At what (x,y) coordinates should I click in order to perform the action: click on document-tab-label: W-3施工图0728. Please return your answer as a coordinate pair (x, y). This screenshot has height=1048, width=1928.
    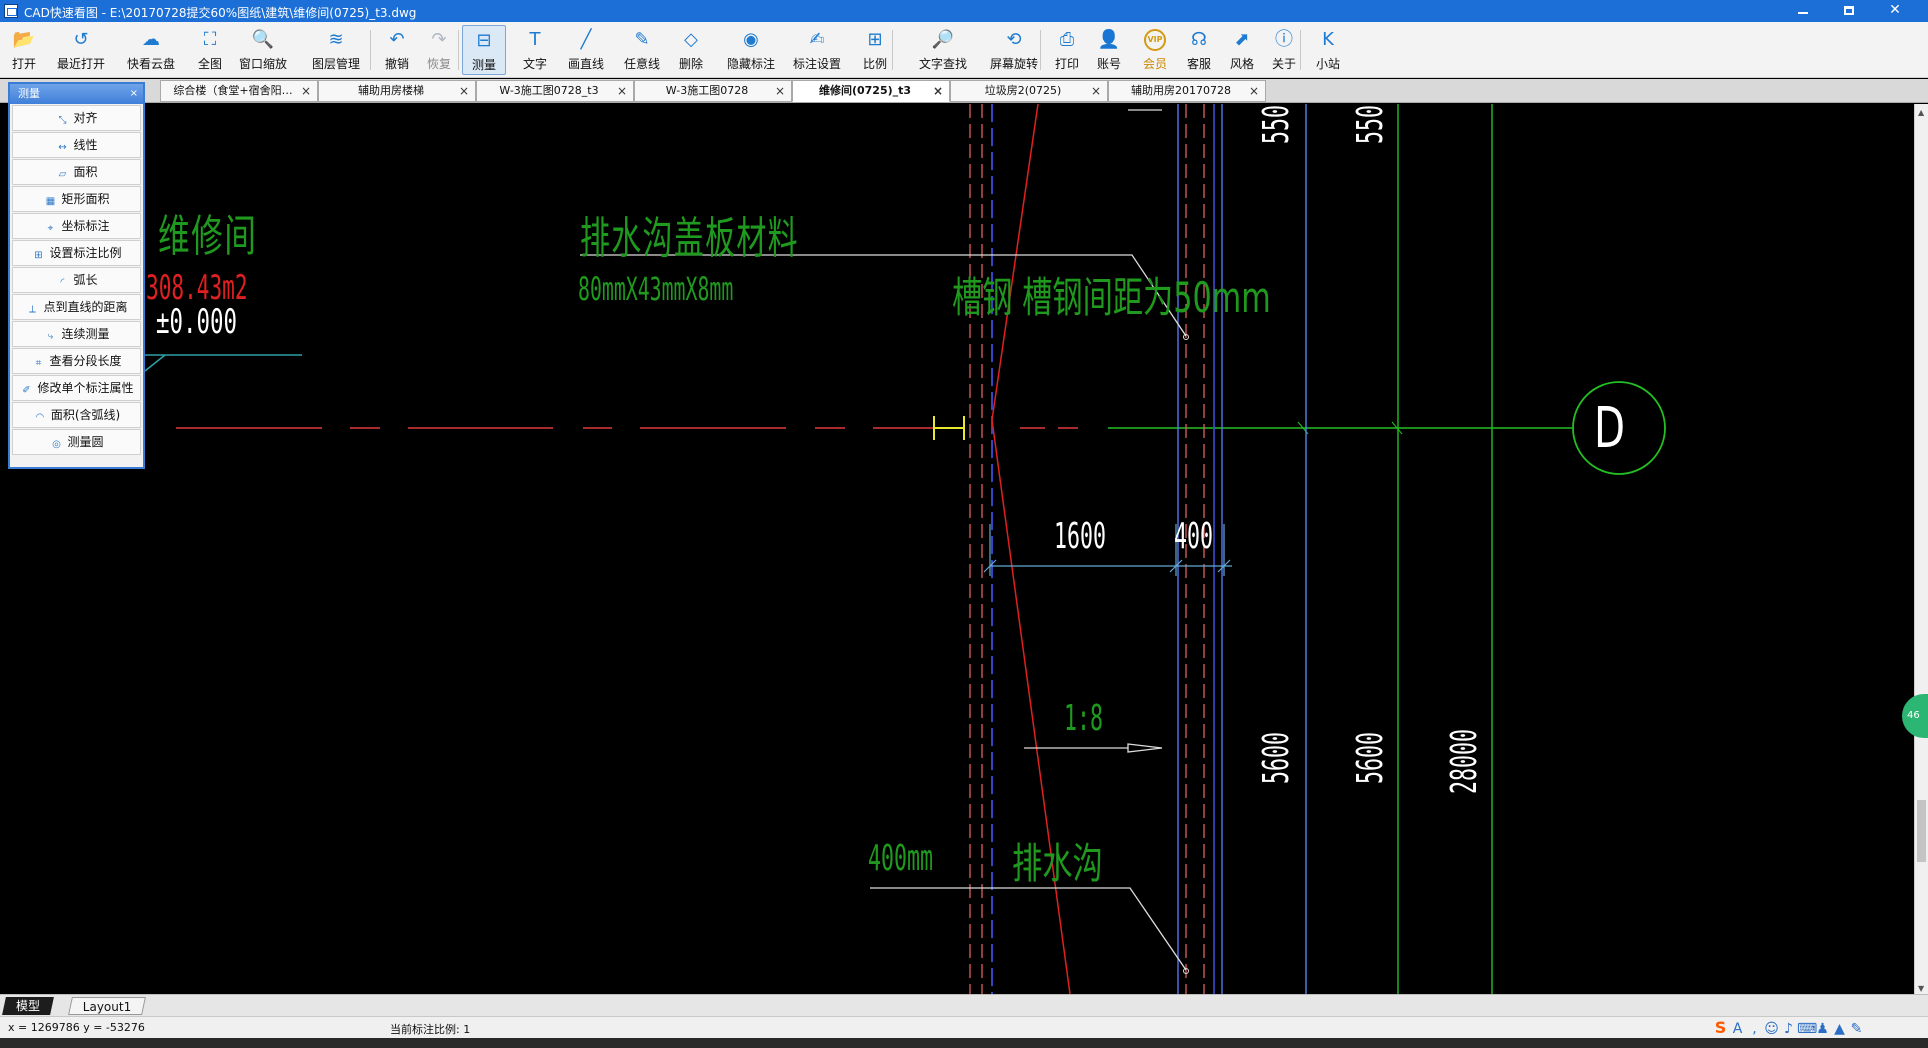
    Looking at the image, I should click on (707, 90).